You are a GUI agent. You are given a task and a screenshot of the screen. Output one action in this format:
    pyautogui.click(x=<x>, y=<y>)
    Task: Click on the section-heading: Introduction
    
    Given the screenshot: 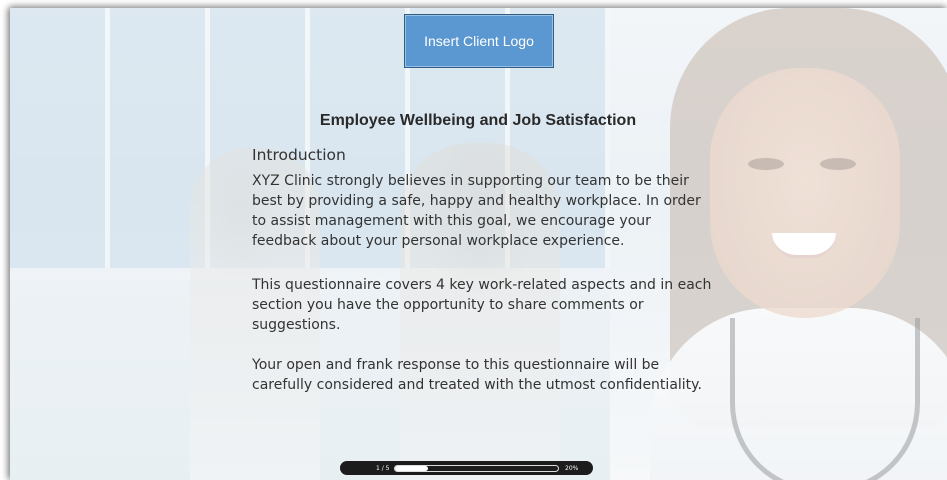 What is the action you would take?
    pyautogui.click(x=299, y=155)
    